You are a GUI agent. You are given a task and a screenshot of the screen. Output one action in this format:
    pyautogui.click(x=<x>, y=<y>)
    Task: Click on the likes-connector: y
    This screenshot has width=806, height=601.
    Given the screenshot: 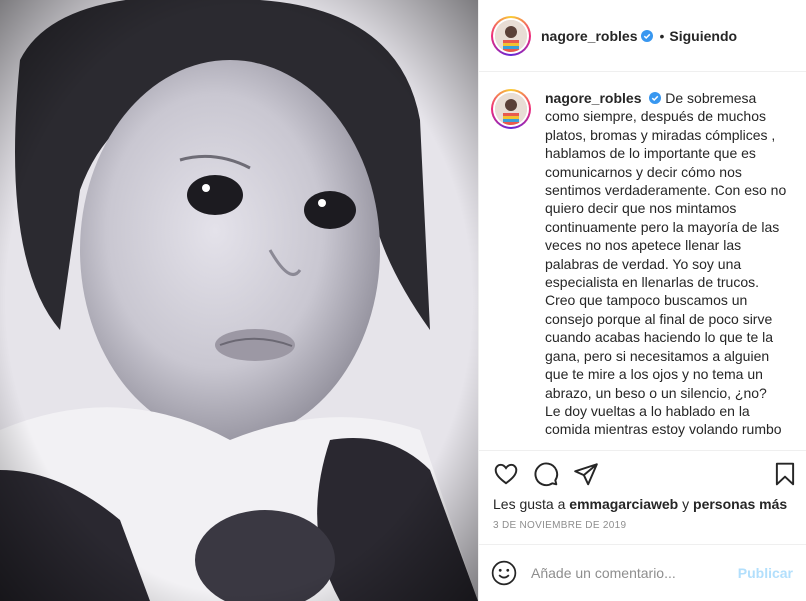 What is the action you would take?
    pyautogui.click(x=686, y=504)
    